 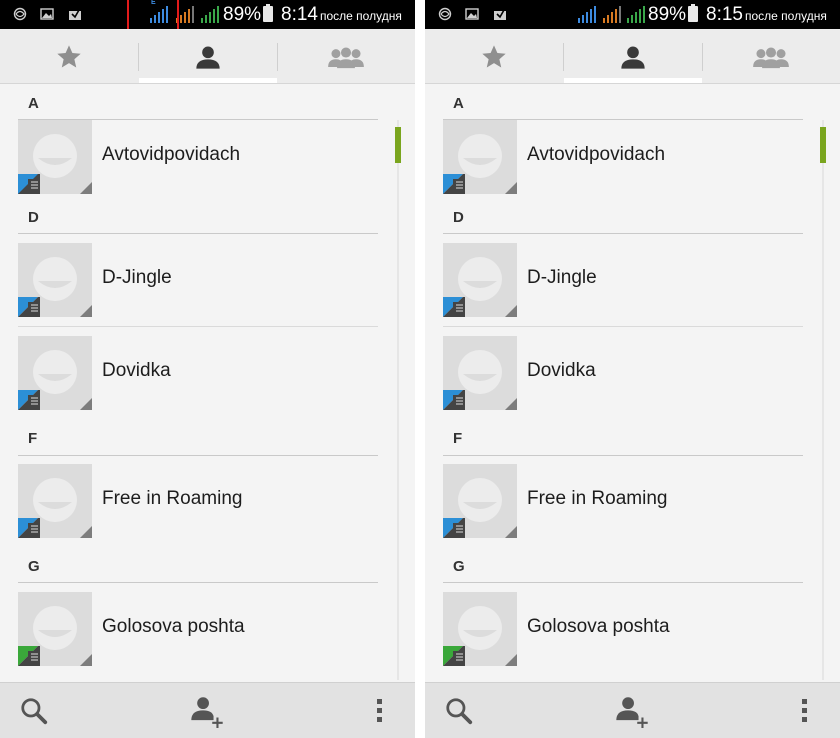 I want to click on signal-sim1-icon, so click(x=587, y=14).